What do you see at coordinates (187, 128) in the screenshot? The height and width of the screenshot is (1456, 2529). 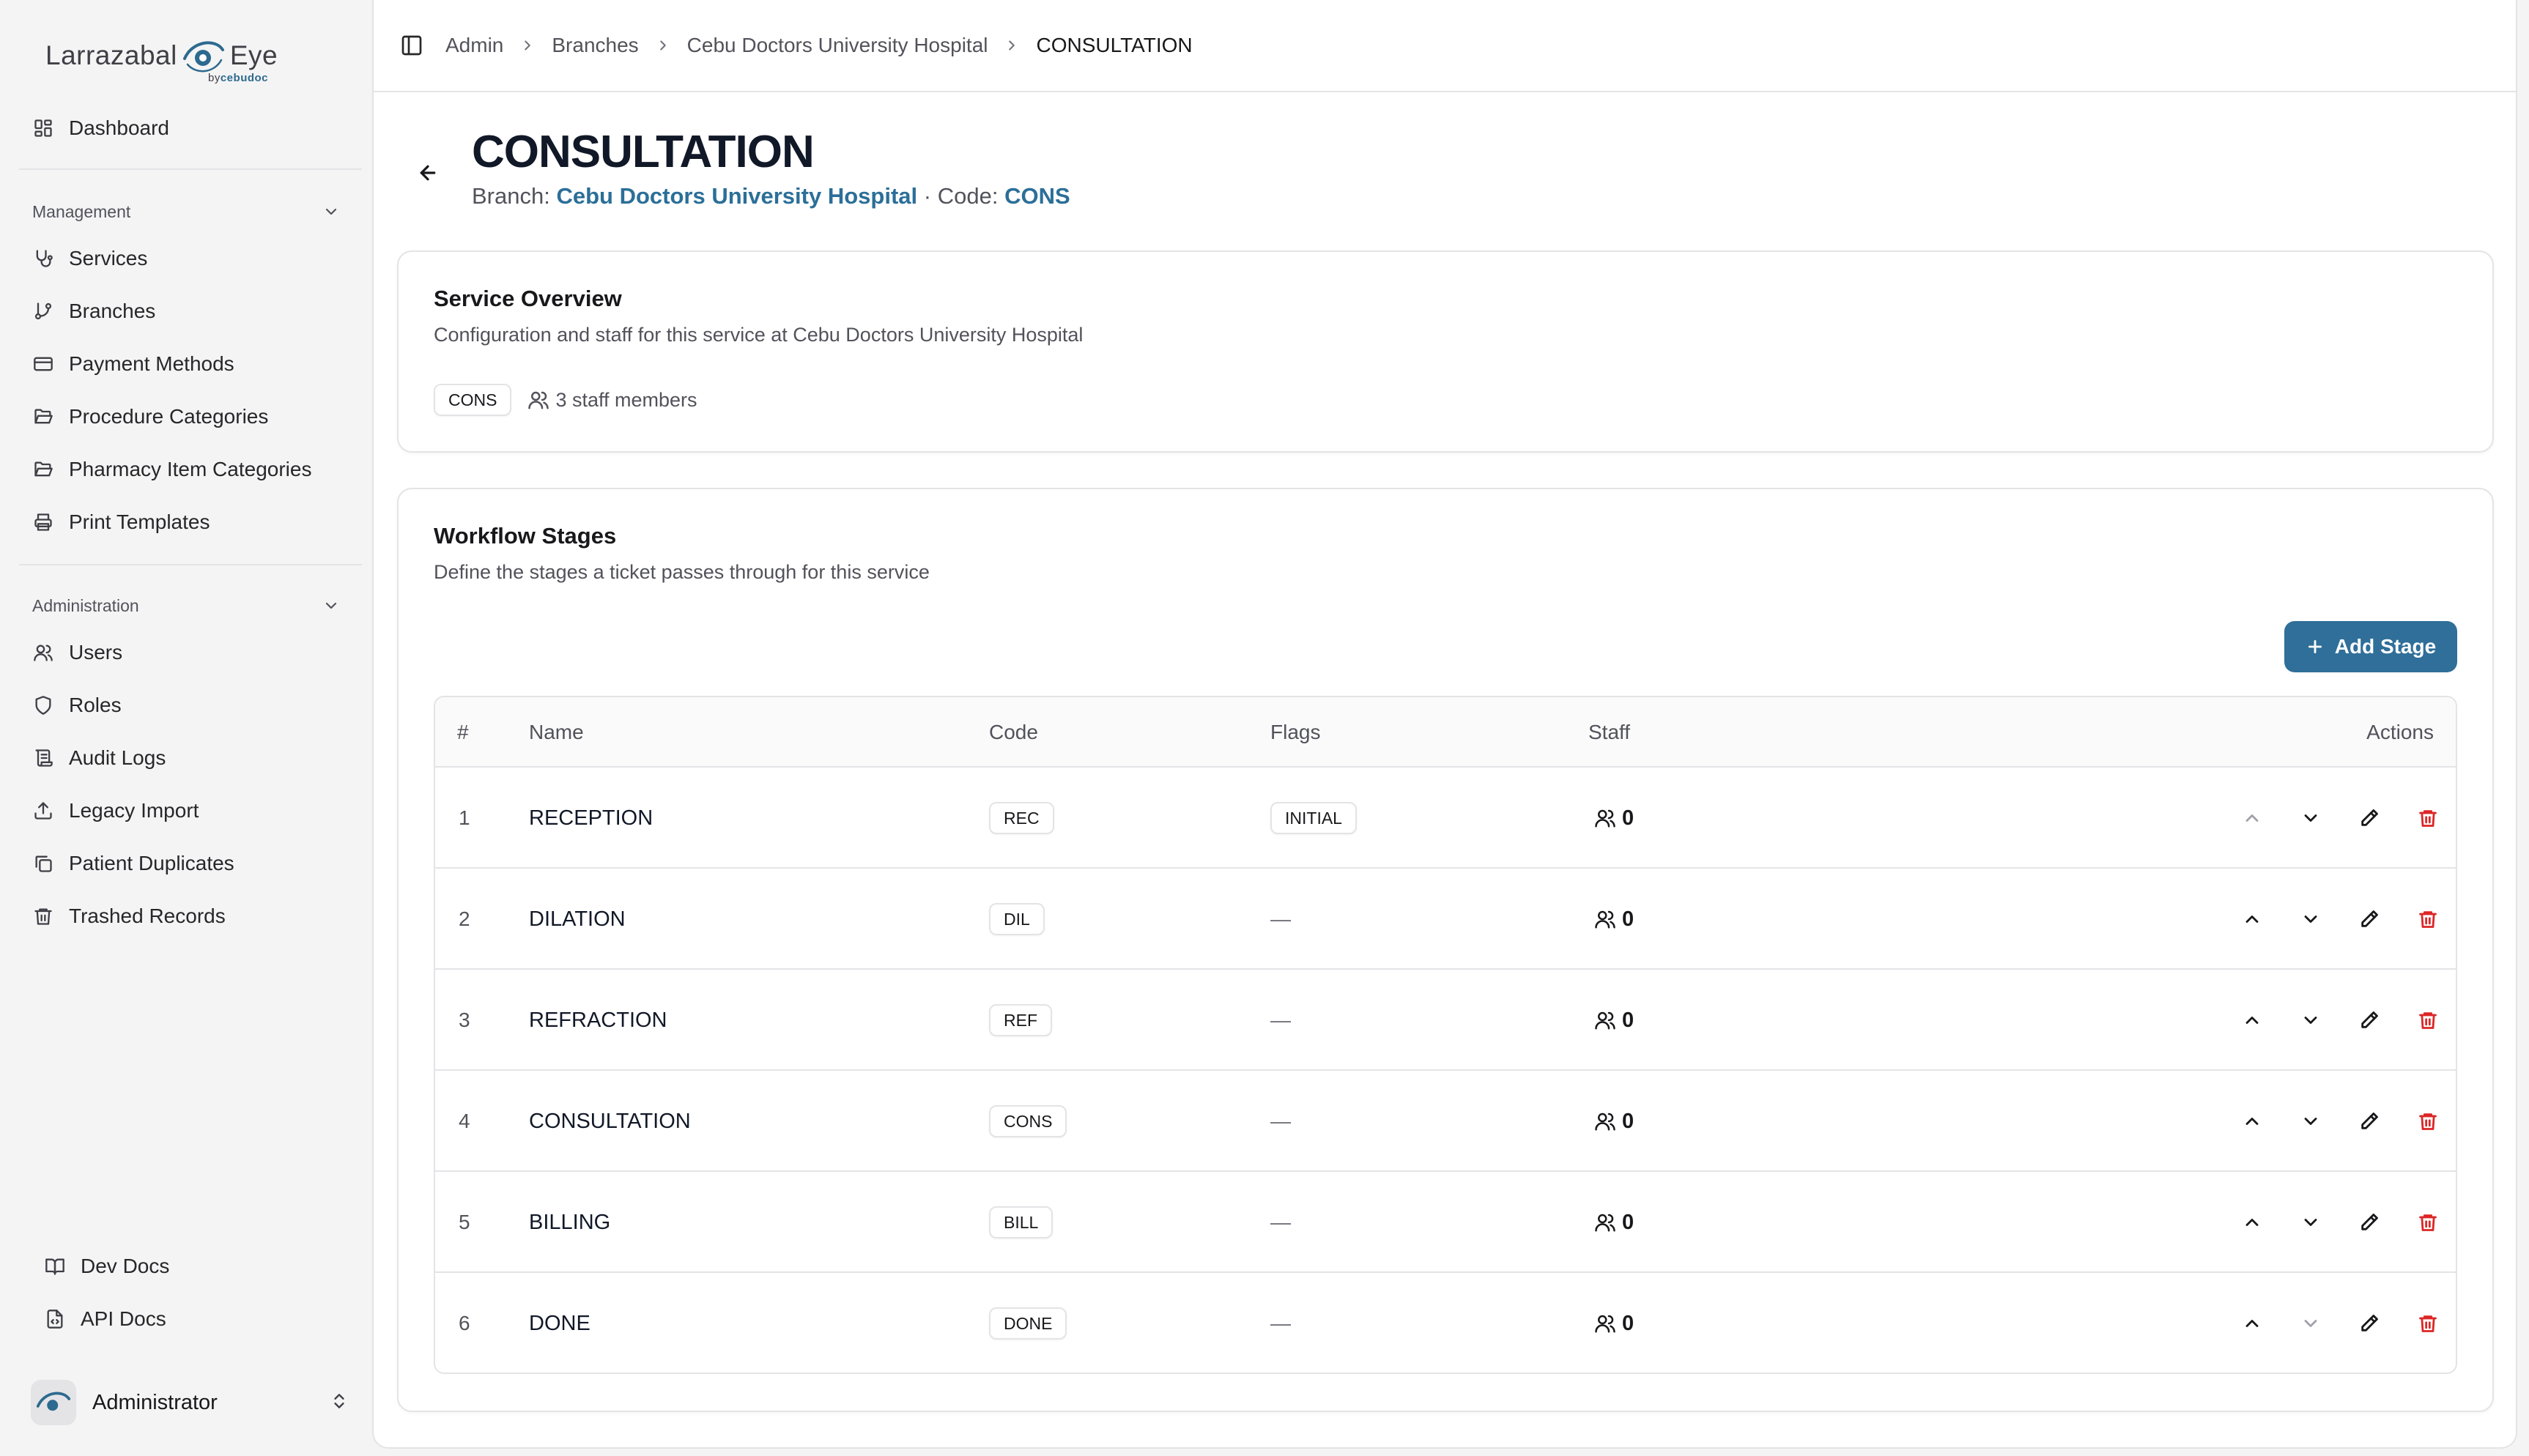 I see `sidebar-item-dashboard: Dashboard` at bounding box center [187, 128].